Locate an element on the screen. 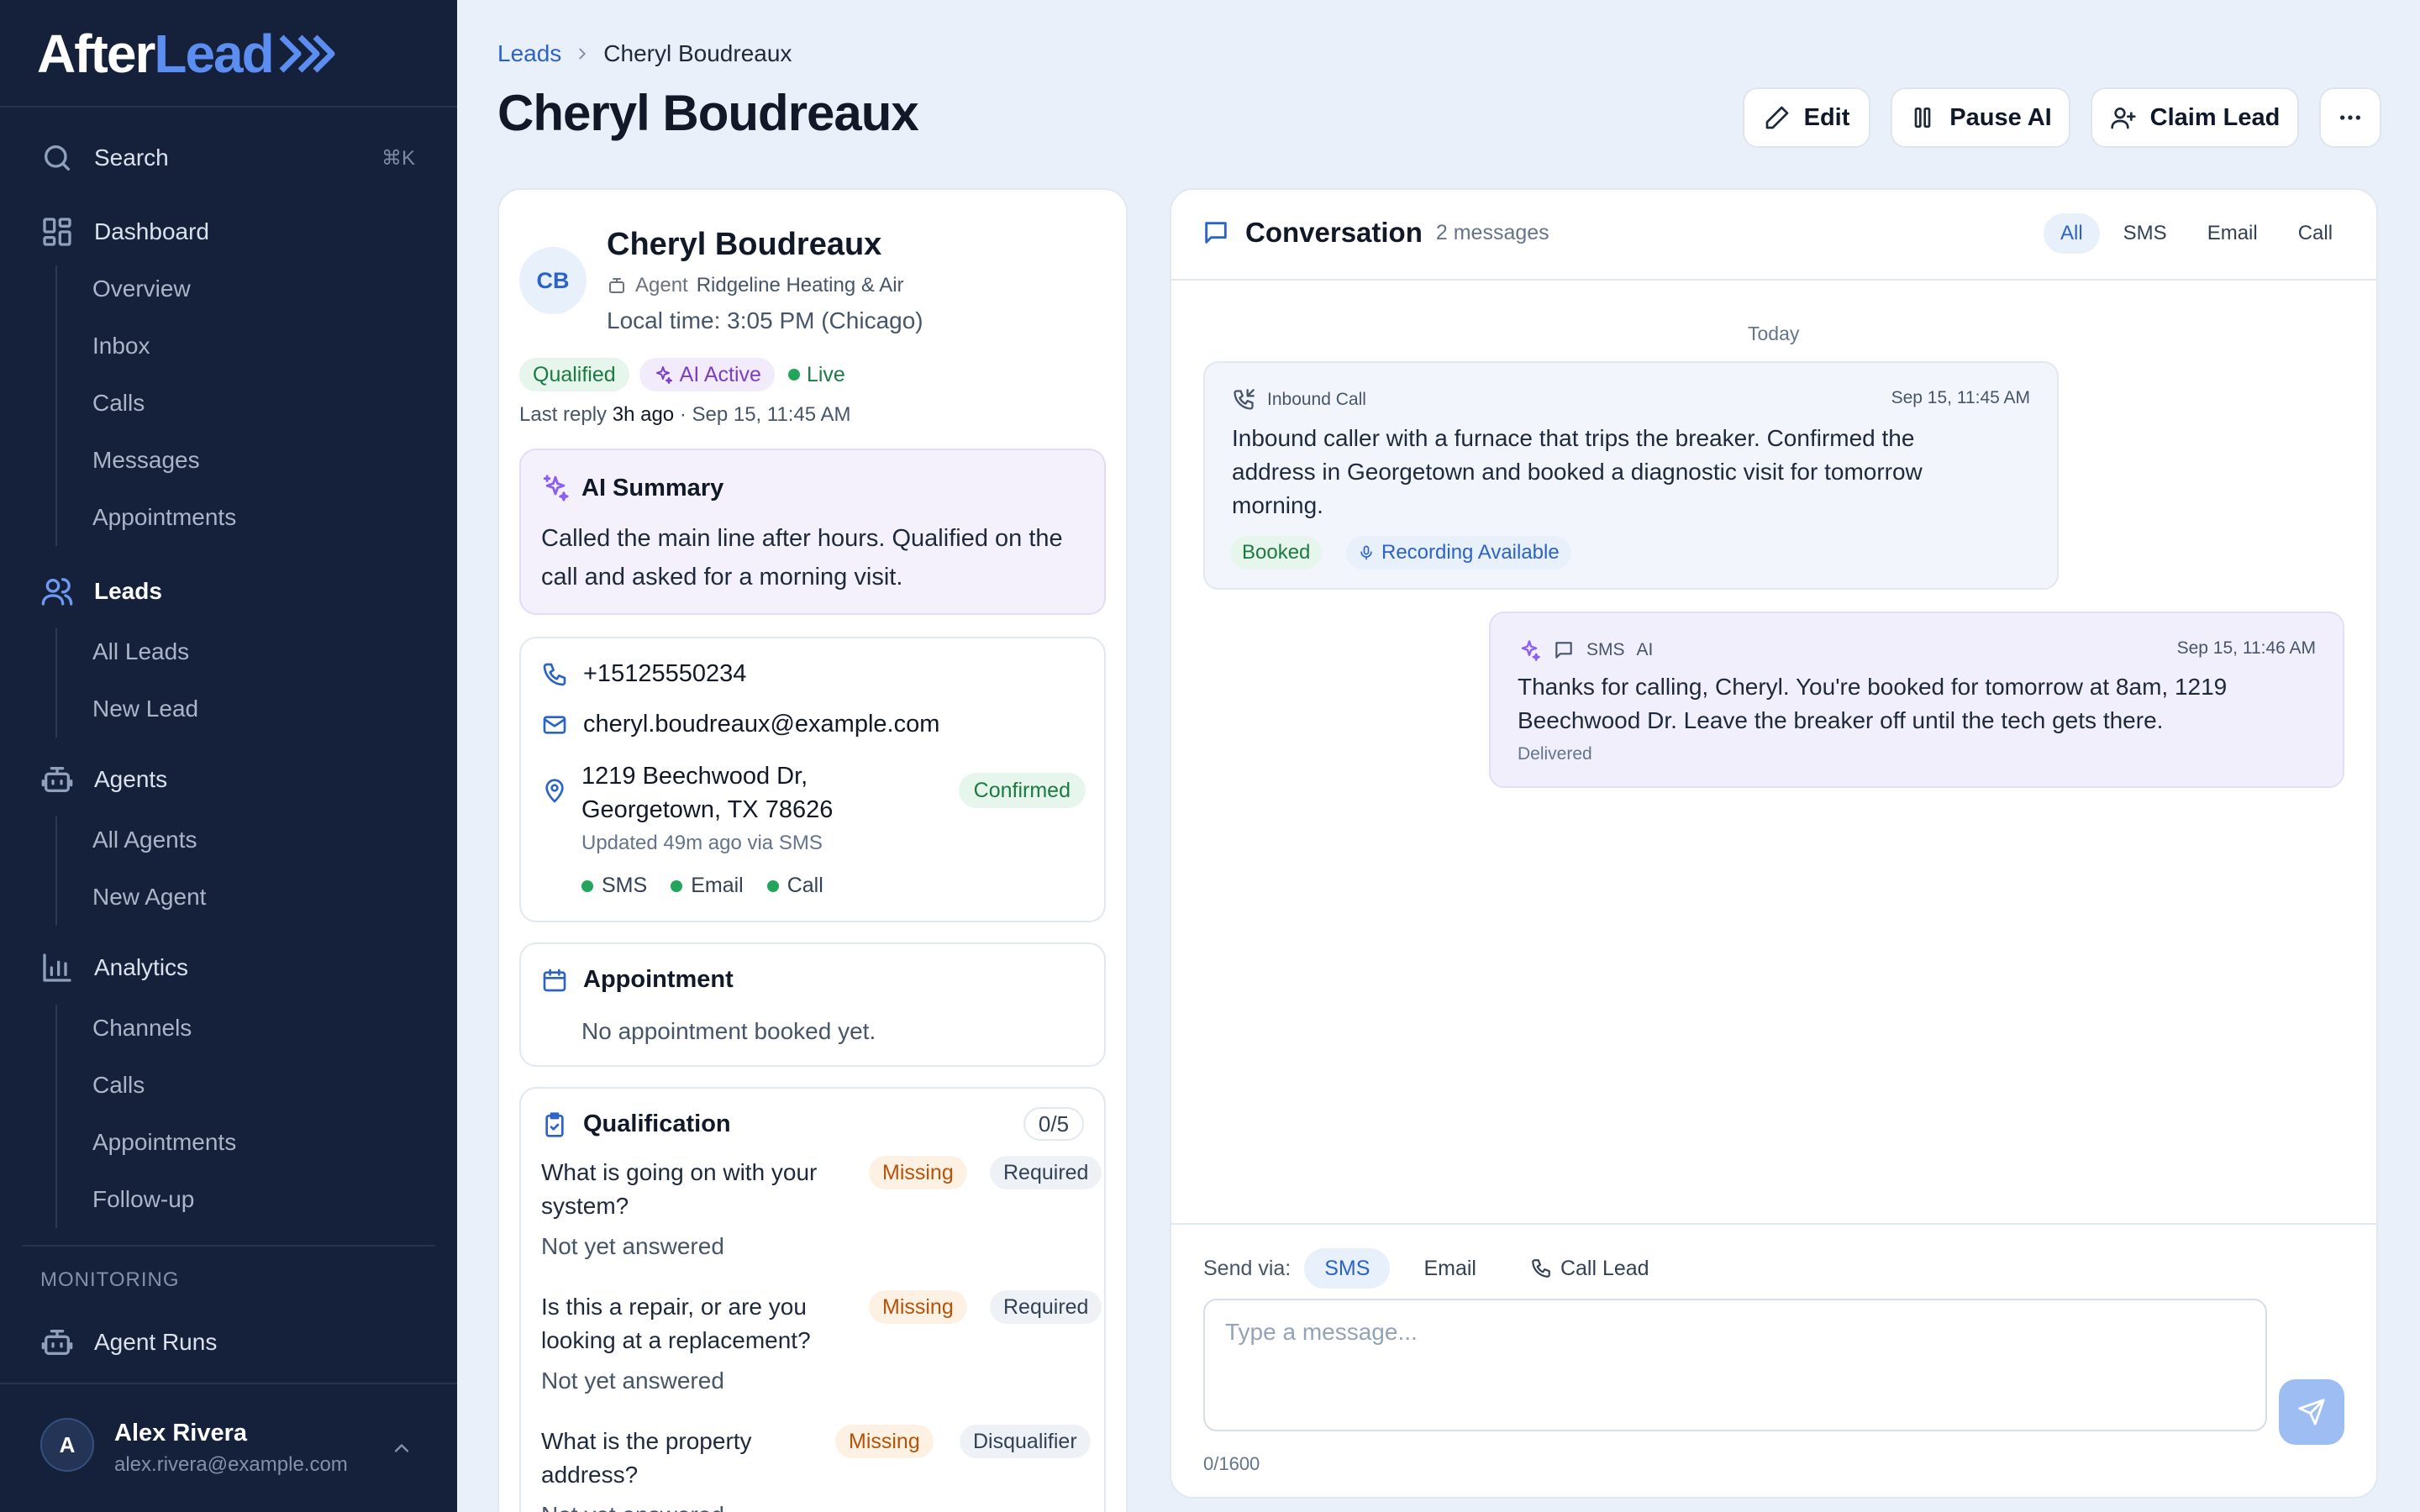 This screenshot has width=2420, height=1512. sidebar-item-analytics-calls: Calls is located at coordinates (118, 1085).